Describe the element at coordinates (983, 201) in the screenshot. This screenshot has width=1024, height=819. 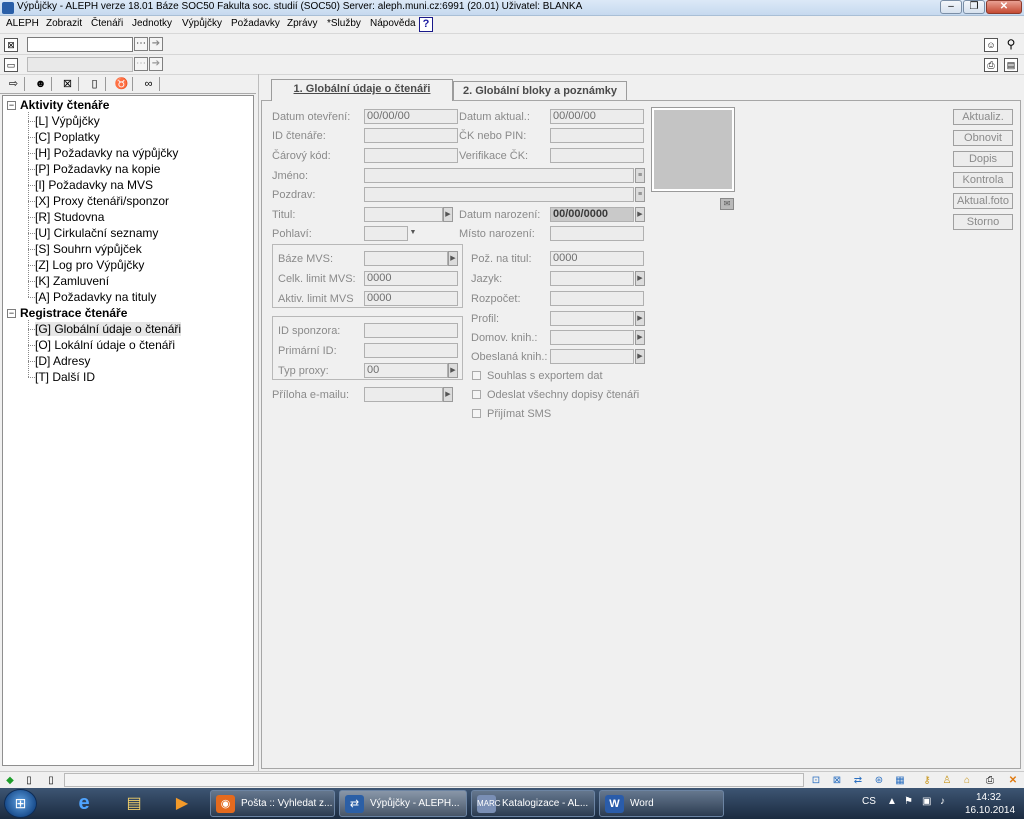
I see `aktualizovat-foto-button: Aktual.foto` at that location.